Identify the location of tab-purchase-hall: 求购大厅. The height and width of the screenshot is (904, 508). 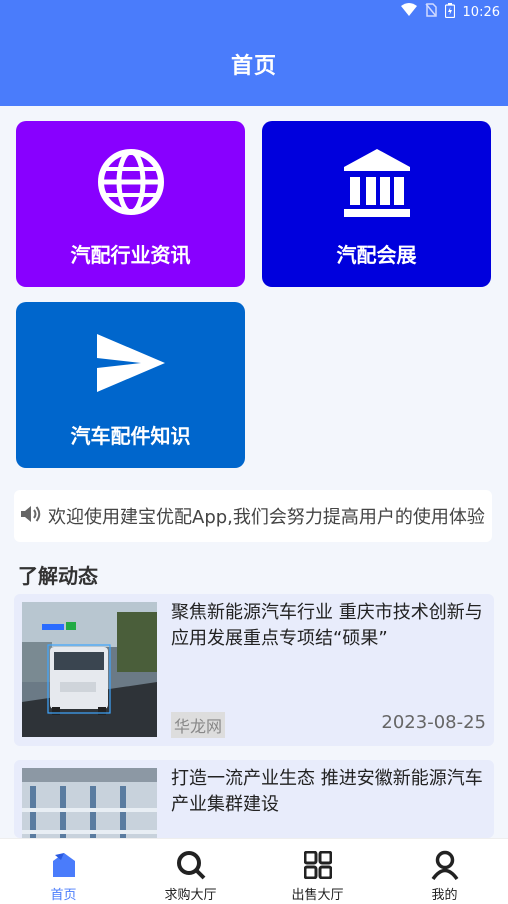
(190, 871).